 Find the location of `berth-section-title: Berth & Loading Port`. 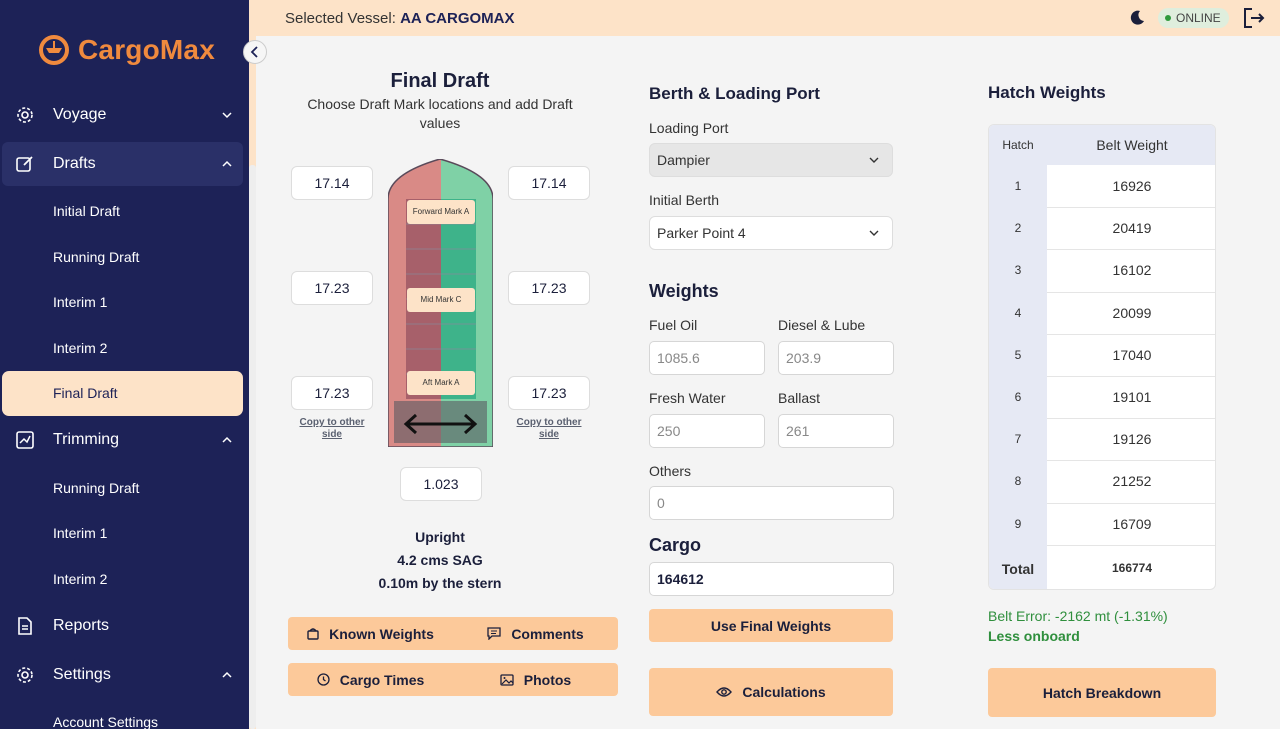

berth-section-title: Berth & Loading Port is located at coordinates (734, 93).